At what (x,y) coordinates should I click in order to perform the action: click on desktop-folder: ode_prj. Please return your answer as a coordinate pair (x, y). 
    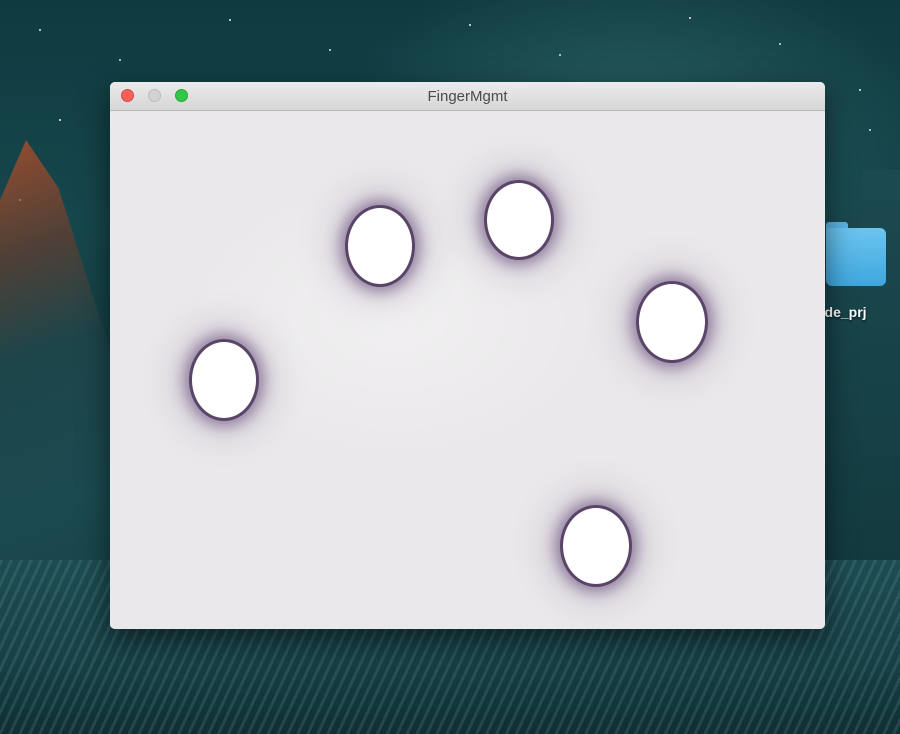
    Looking at the image, I should click on (858, 276).